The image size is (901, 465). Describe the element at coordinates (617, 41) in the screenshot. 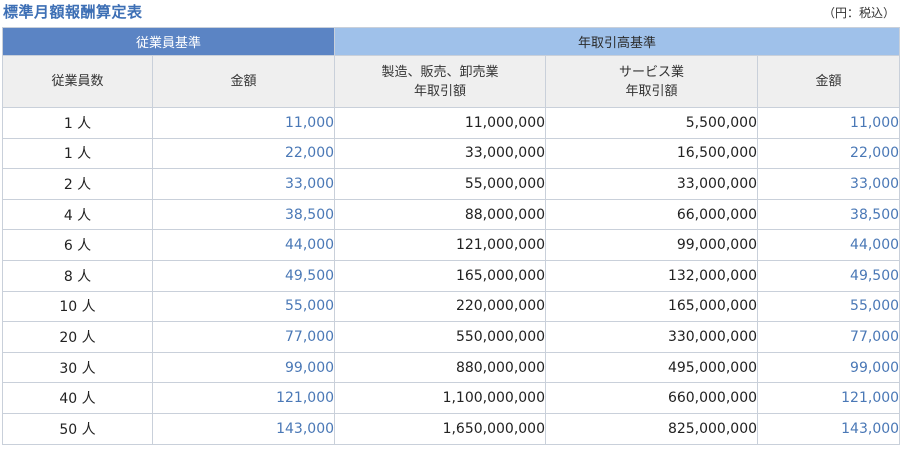

I see `group-header-revenue: 年取引高基準` at that location.